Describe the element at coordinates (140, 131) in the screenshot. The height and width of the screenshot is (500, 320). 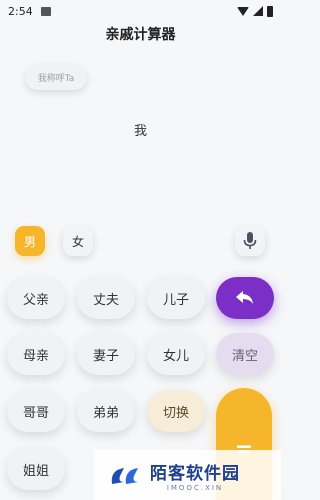
I see `result-display: 我` at that location.